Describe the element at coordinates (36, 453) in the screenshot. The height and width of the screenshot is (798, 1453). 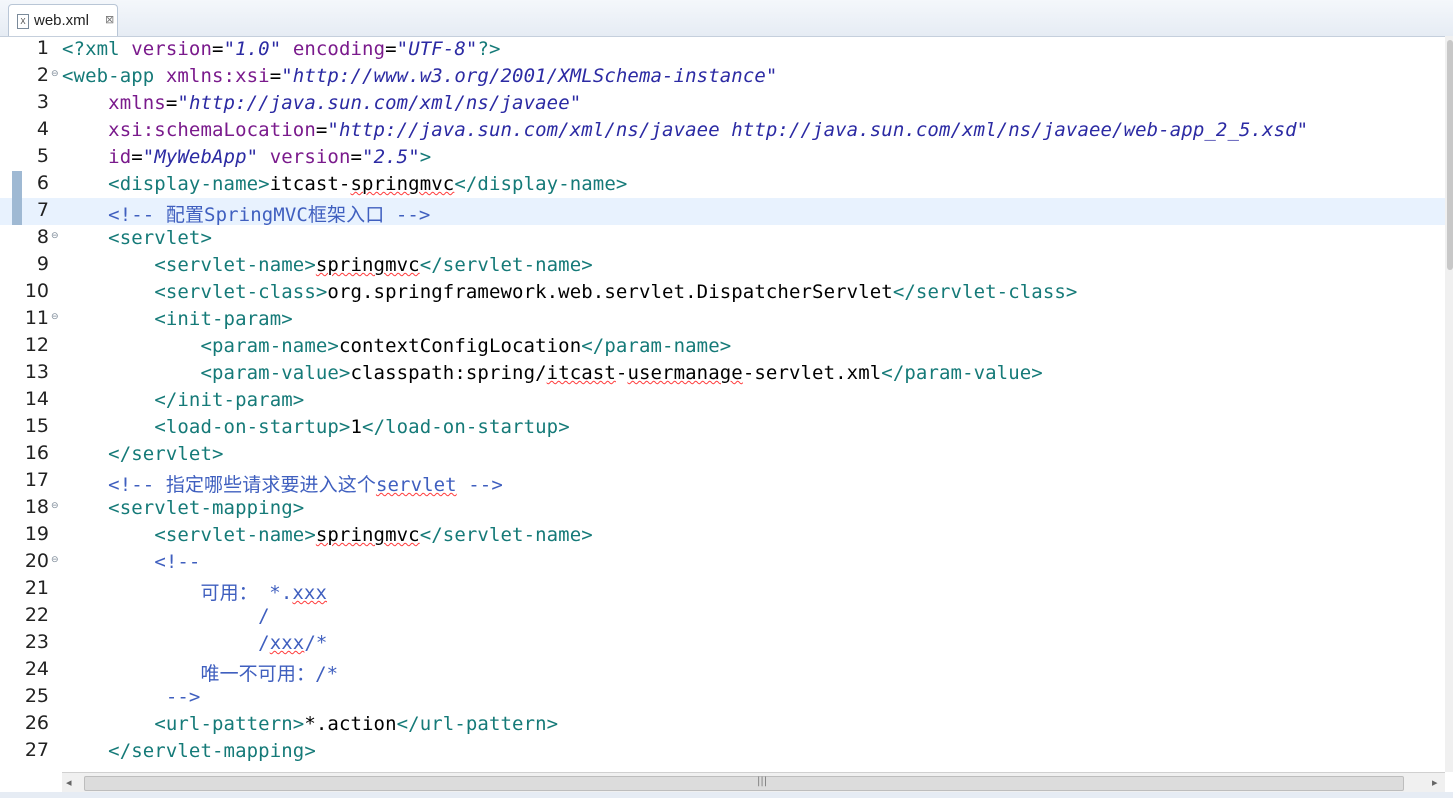
I see `line-number: 16` at that location.